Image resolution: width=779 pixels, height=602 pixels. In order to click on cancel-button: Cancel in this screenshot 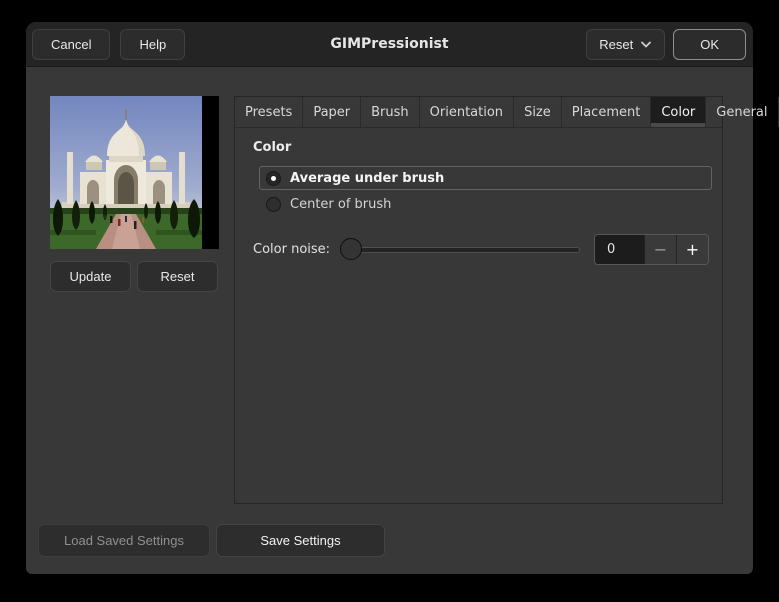, I will do `click(71, 44)`.